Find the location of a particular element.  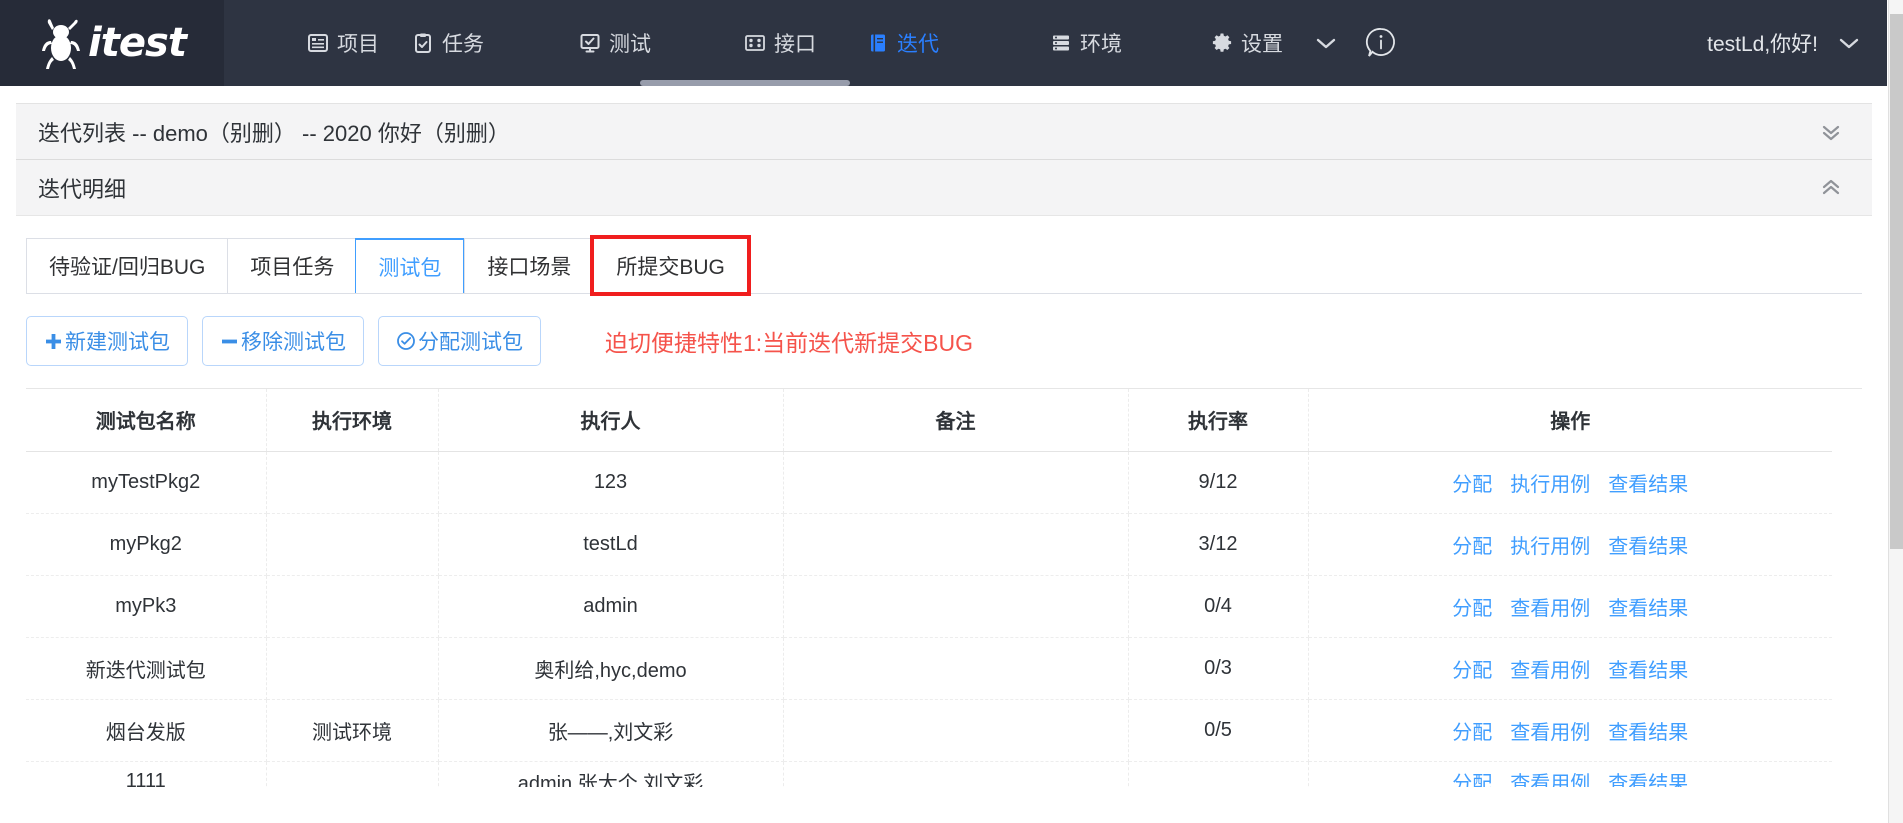

button-label: 新建测试包 is located at coordinates (117, 342).